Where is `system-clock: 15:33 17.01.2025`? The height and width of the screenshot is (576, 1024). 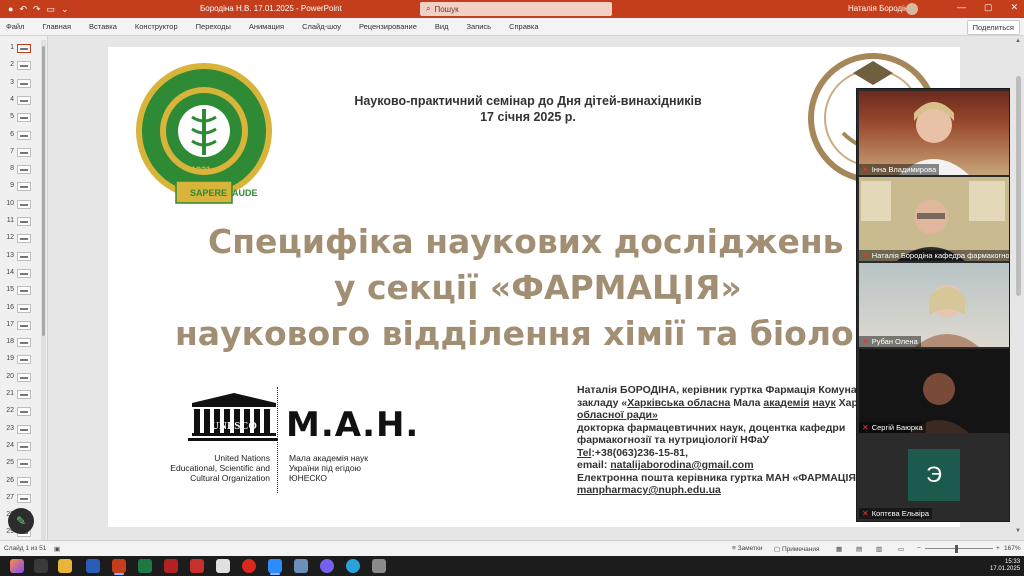 system-clock: 15:33 17.01.2025 is located at coordinates (1005, 566).